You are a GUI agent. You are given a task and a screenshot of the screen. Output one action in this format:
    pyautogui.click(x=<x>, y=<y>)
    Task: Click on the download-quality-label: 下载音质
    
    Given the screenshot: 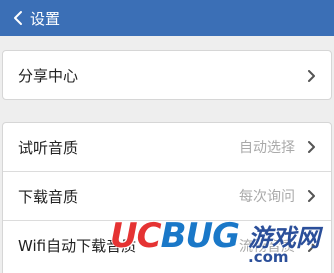 What is the action you would take?
    pyautogui.click(x=48, y=196)
    